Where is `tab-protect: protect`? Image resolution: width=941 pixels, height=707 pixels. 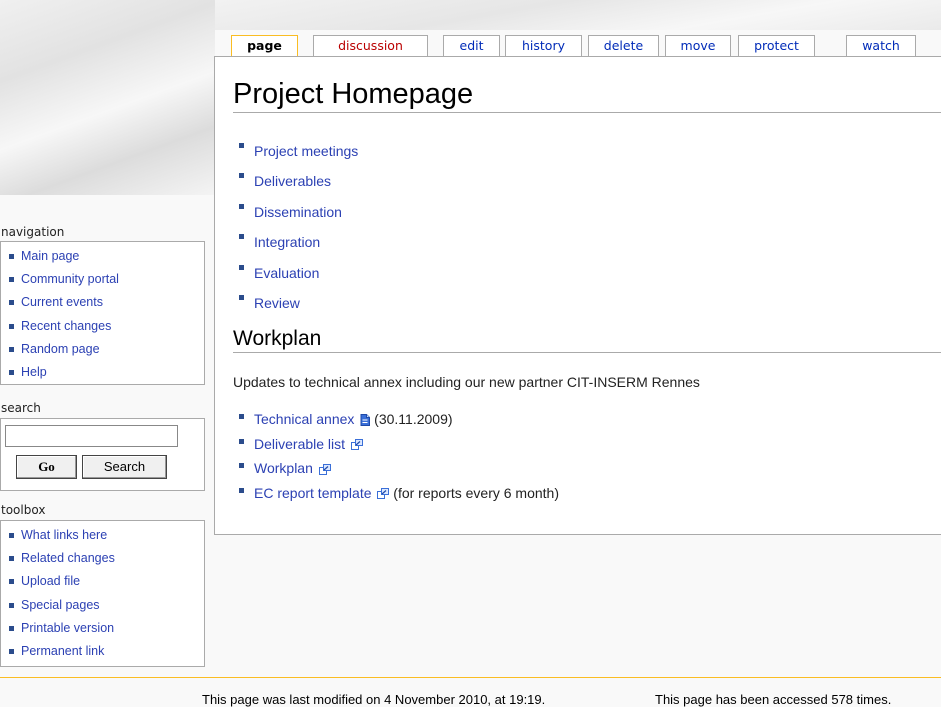 tab-protect: protect is located at coordinates (776, 45).